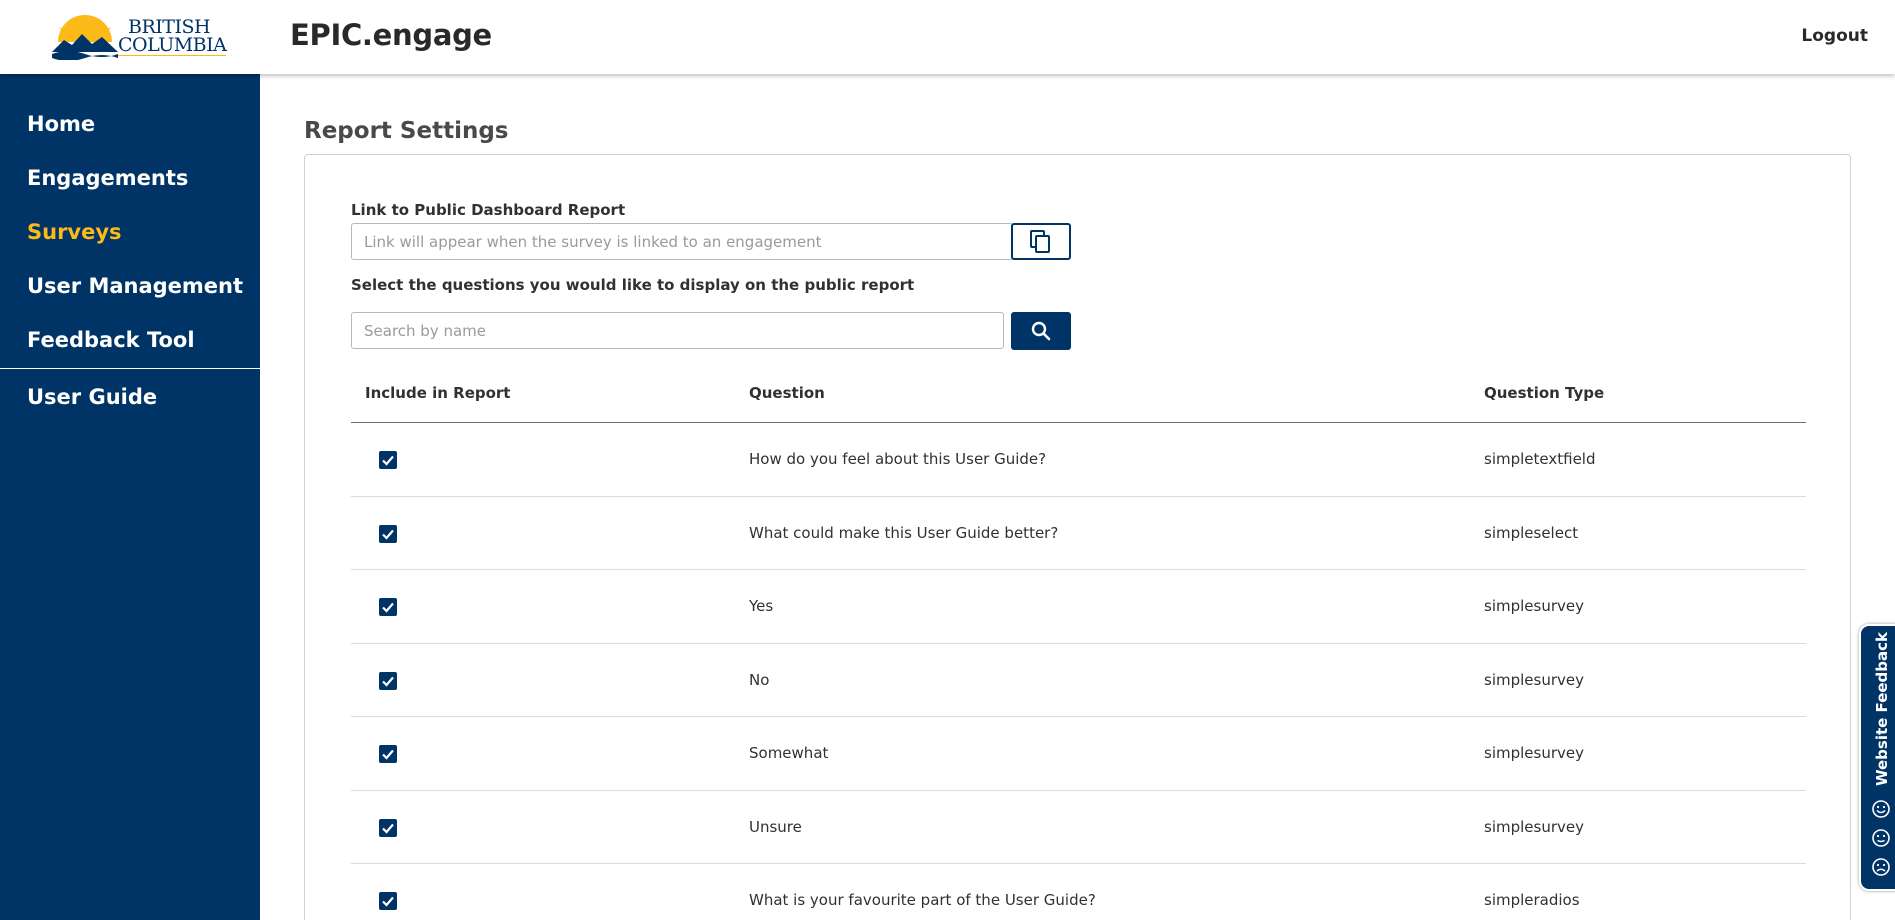 The width and height of the screenshot is (1895, 920). I want to click on table-row: Unsure simplesurvey, so click(1078, 827).